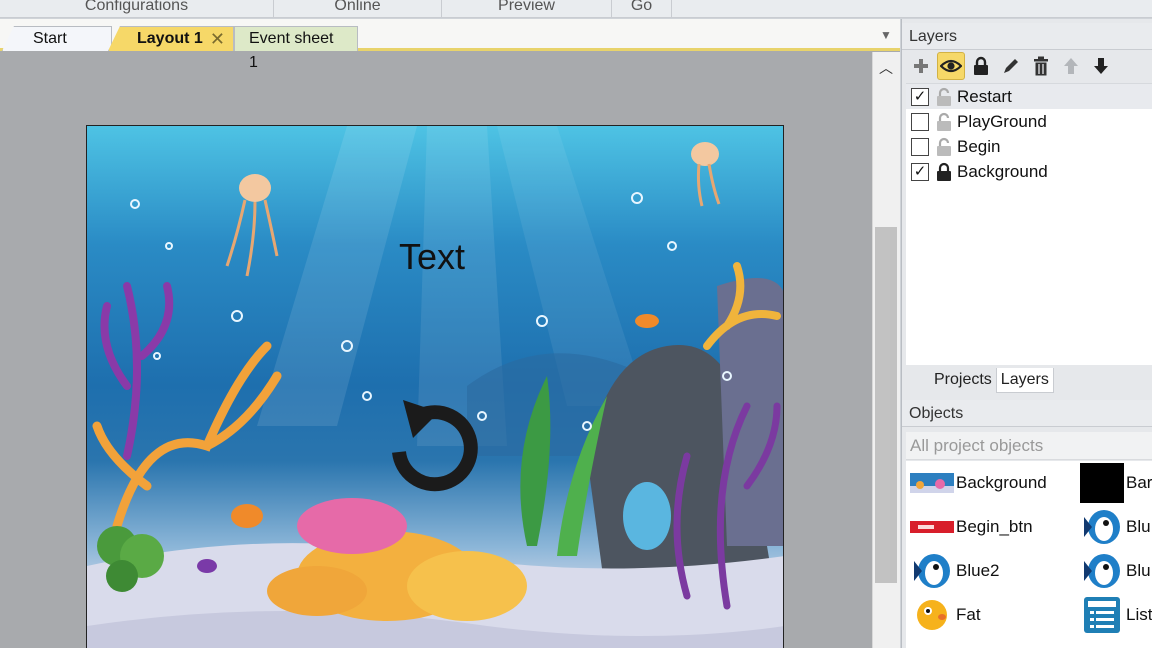 The width and height of the screenshot is (1152, 648). What do you see at coordinates (1071, 66) in the screenshot?
I see `arrow-up-icon` at bounding box center [1071, 66].